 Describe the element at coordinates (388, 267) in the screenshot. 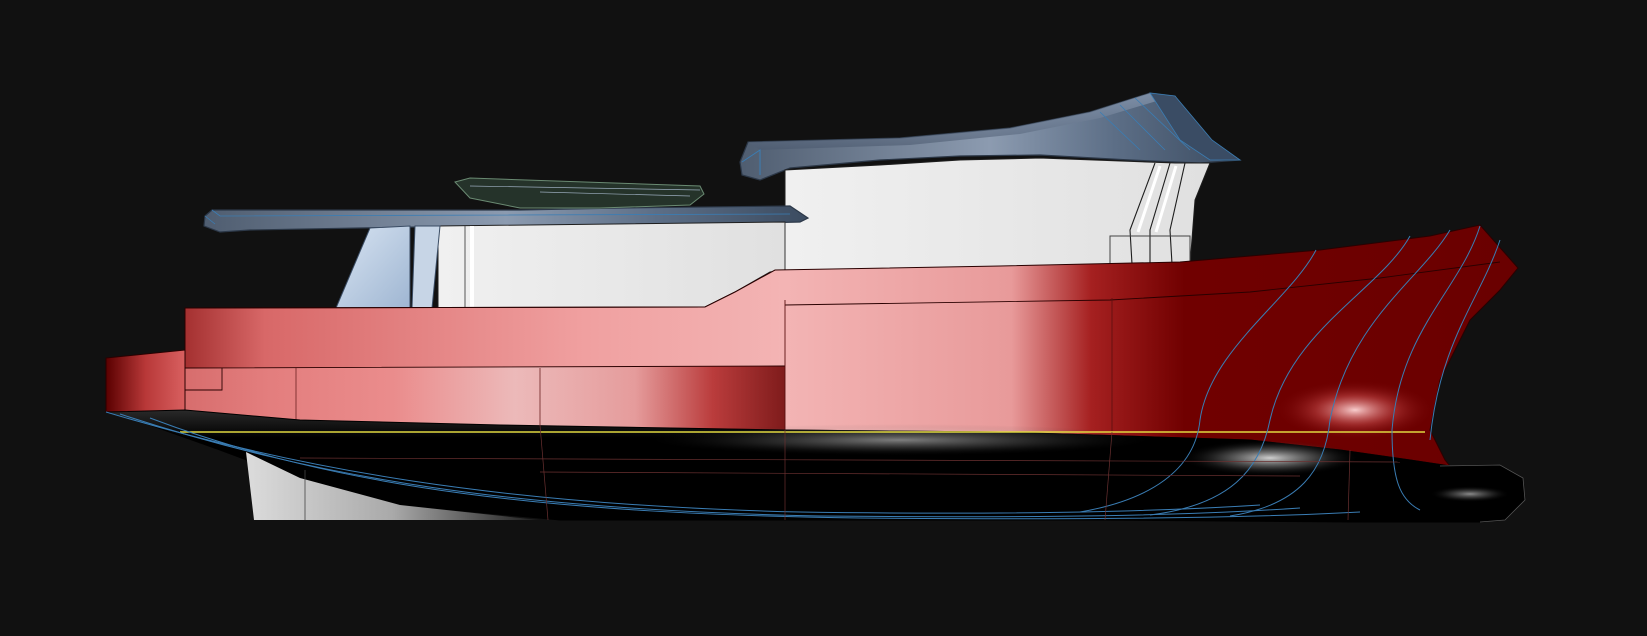

I see `aft-side-window` at that location.